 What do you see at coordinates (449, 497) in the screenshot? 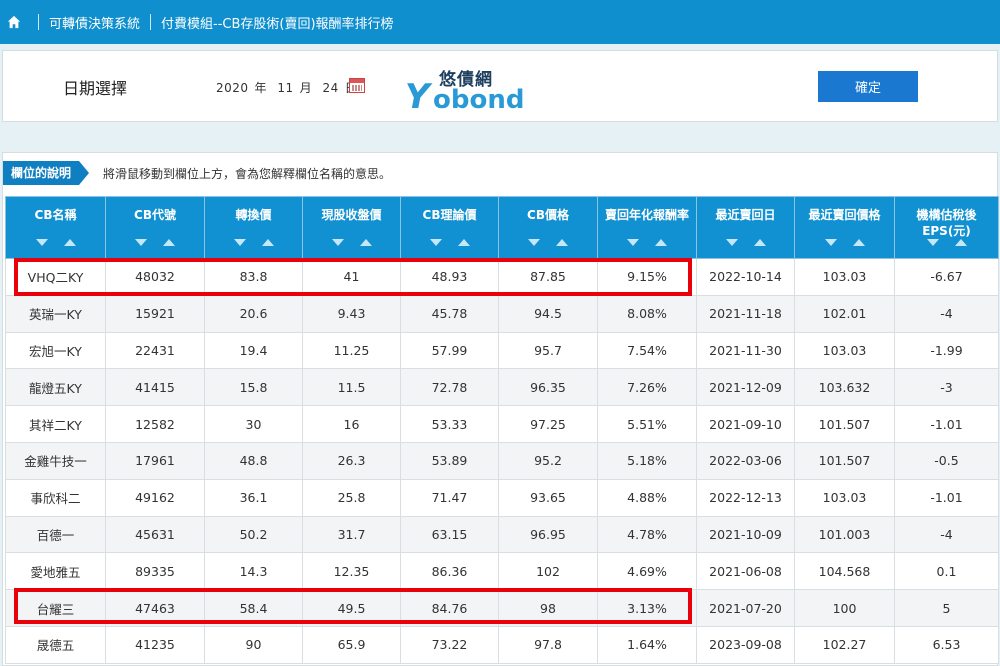
I see `table-cell: 71.47` at bounding box center [449, 497].